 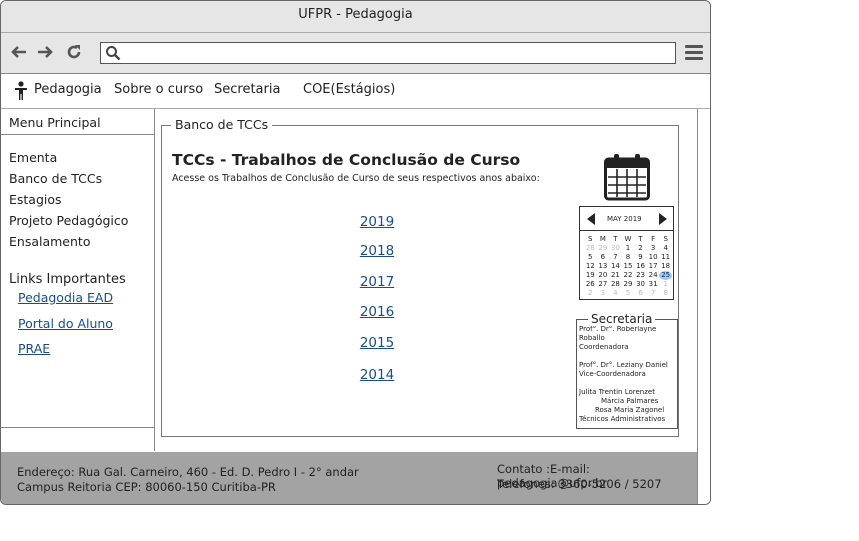 What do you see at coordinates (694, 53) in the screenshot?
I see `hamburger-menu-icon` at bounding box center [694, 53].